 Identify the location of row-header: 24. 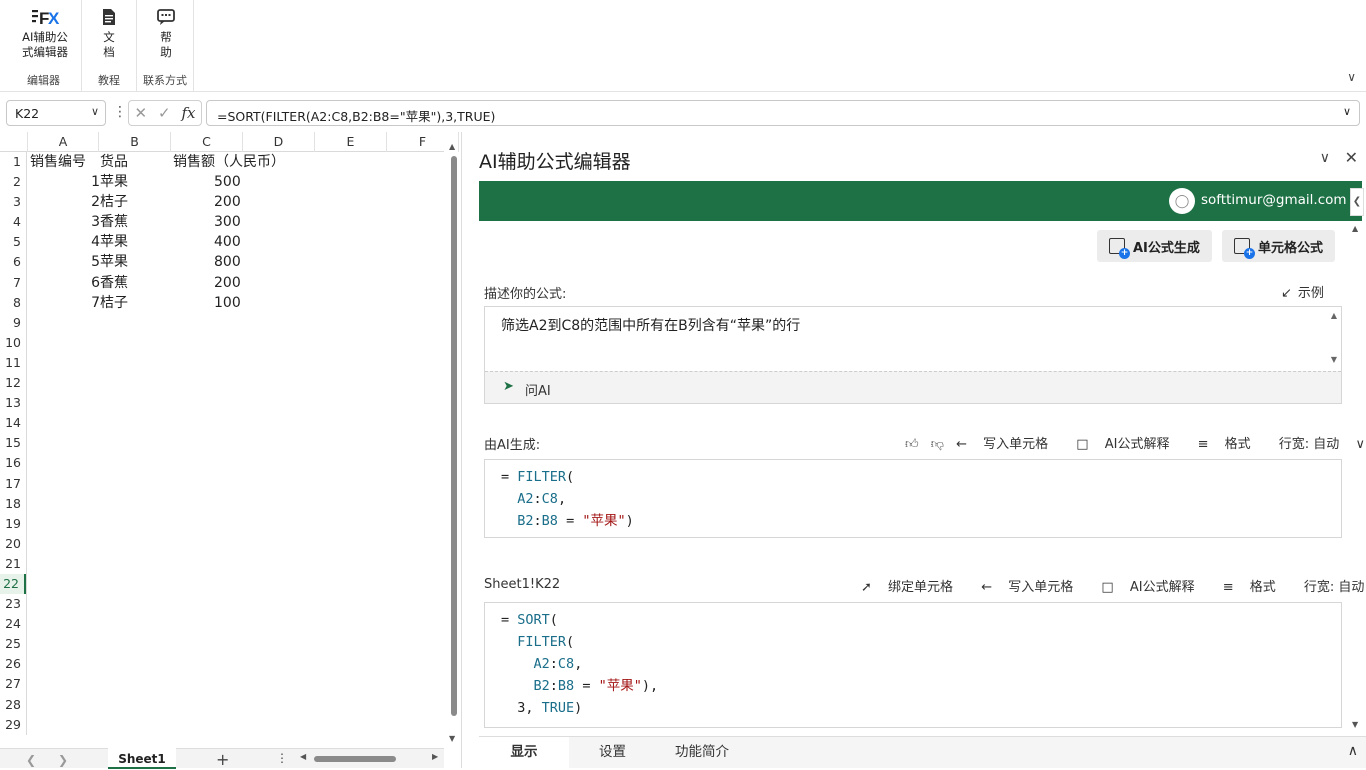
(13, 624).